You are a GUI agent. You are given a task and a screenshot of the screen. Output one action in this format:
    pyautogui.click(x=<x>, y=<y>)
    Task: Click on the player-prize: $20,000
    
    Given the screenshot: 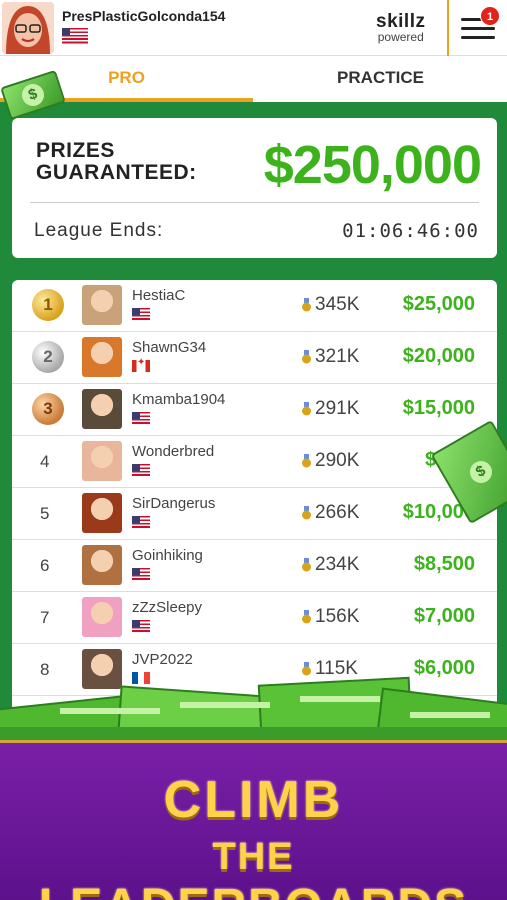 What is the action you would take?
    pyautogui.click(x=438, y=356)
    